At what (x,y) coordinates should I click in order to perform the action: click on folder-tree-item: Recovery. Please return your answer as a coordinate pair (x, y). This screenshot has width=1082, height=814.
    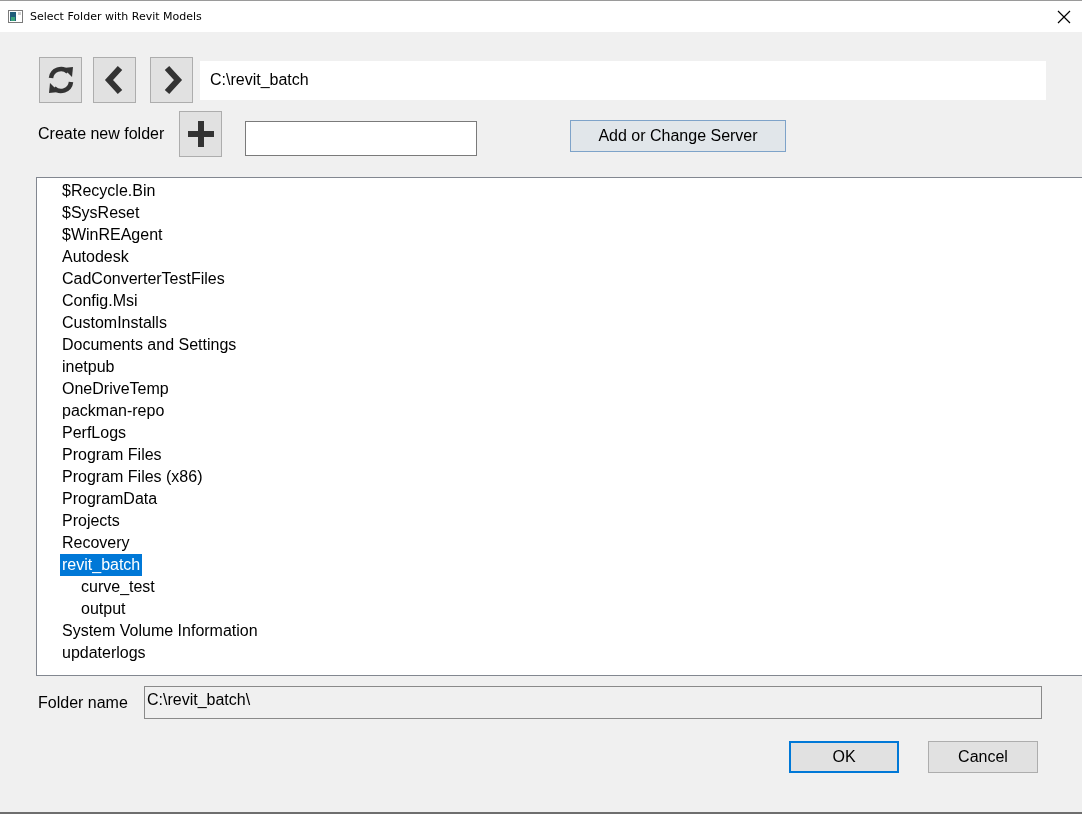
    Looking at the image, I should click on (96, 543).